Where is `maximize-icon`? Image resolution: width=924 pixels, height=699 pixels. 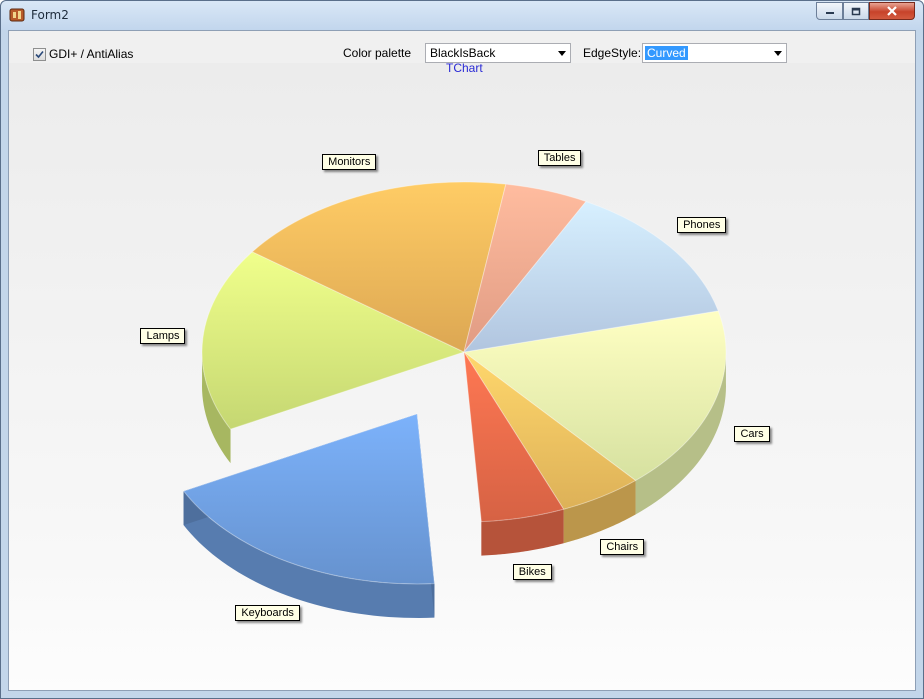
maximize-icon is located at coordinates (856, 11).